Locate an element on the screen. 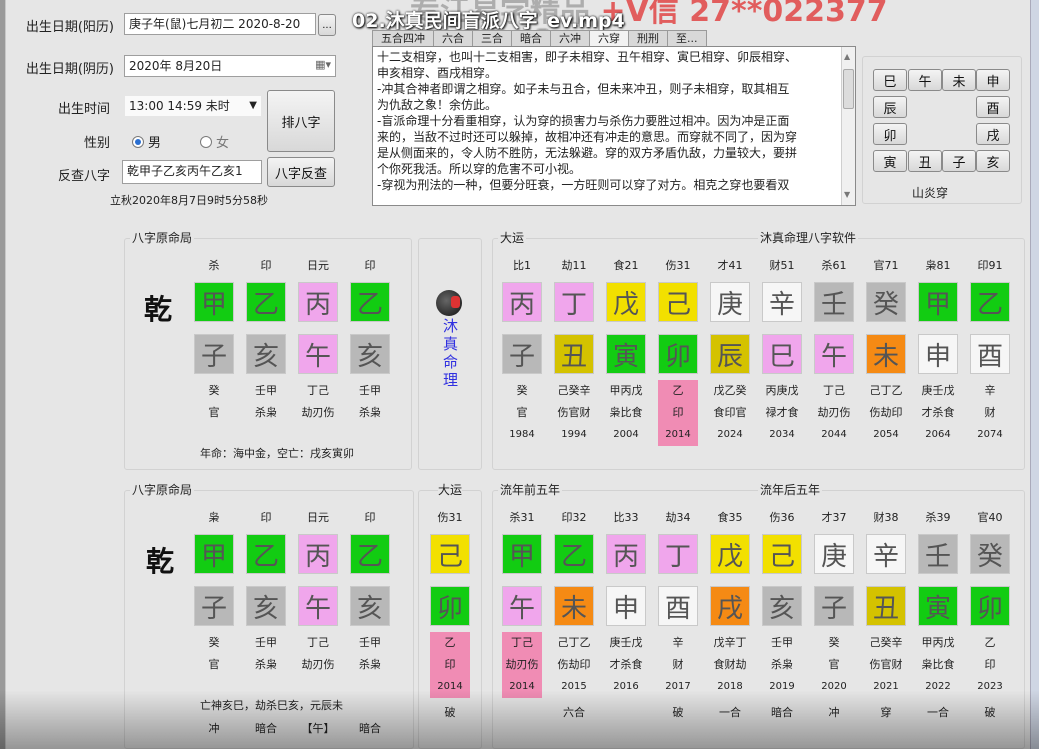 This screenshot has width=1039, height=749. scroll-thumb is located at coordinates (848, 89).